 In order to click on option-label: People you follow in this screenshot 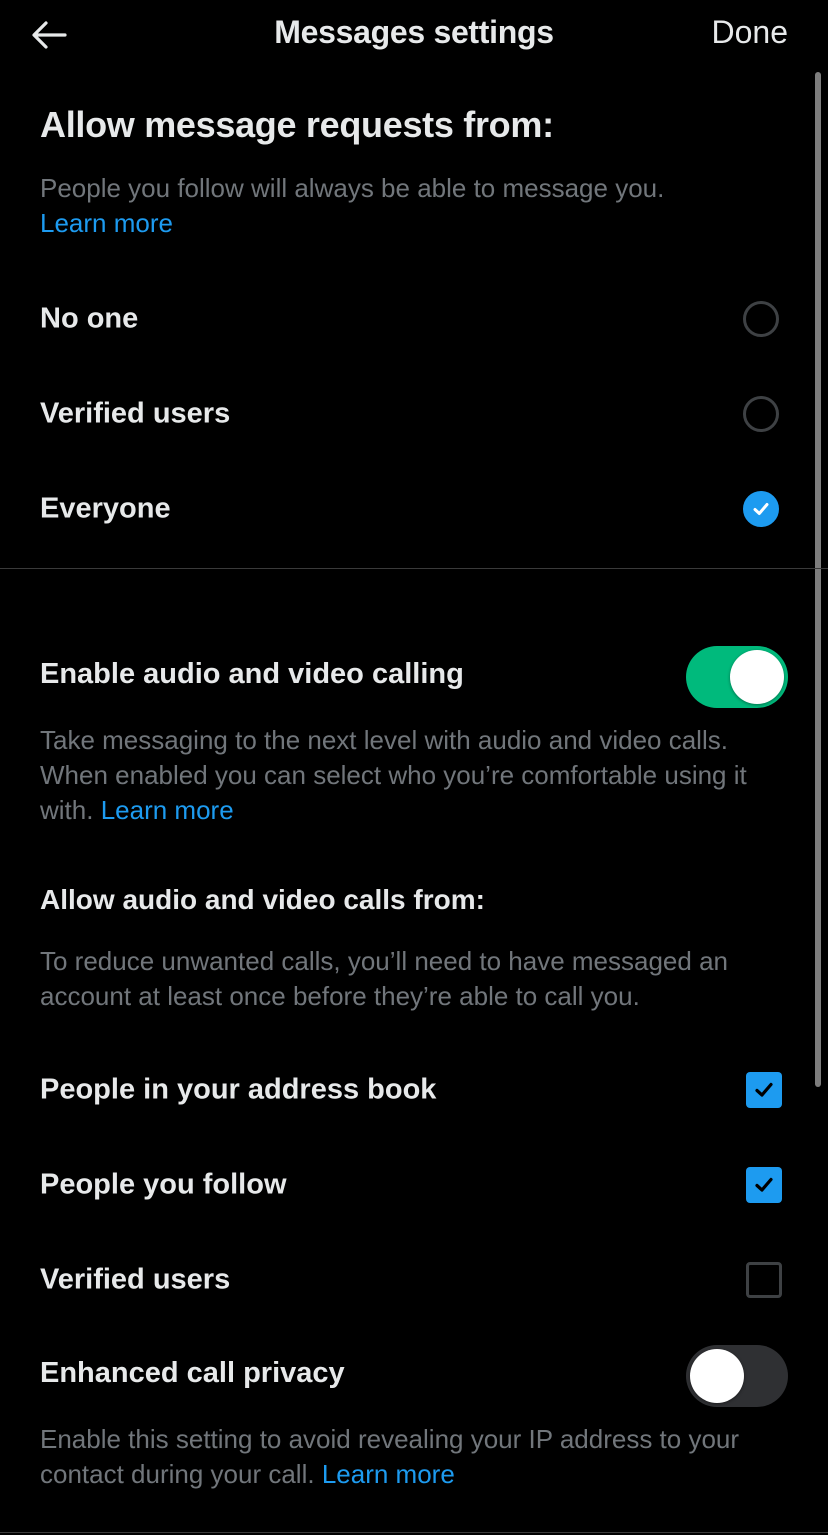, I will do `click(163, 1184)`.